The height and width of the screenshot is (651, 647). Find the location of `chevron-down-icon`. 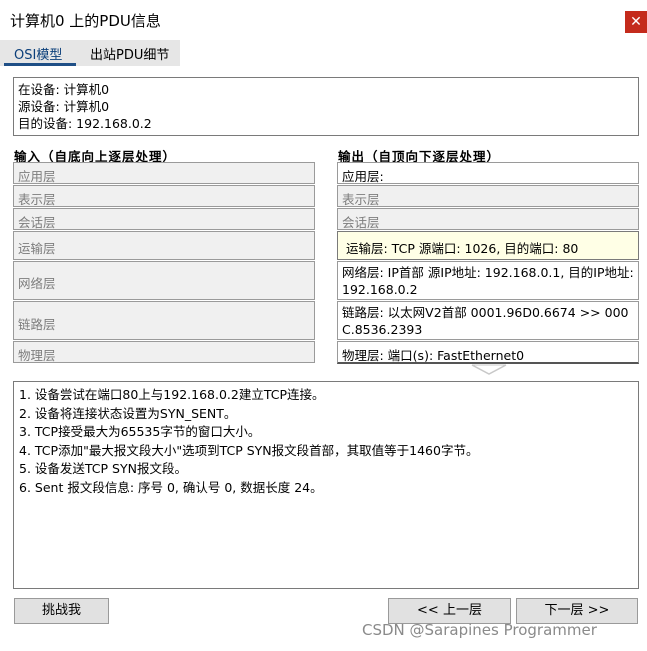

chevron-down-icon is located at coordinates (489, 369).